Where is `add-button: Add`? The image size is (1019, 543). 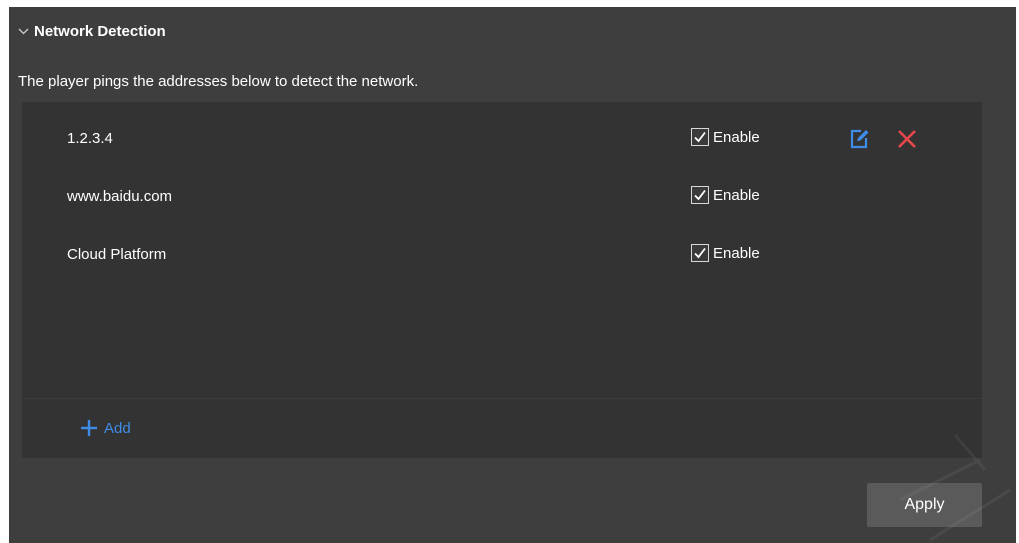 add-button: Add is located at coordinates (105, 428).